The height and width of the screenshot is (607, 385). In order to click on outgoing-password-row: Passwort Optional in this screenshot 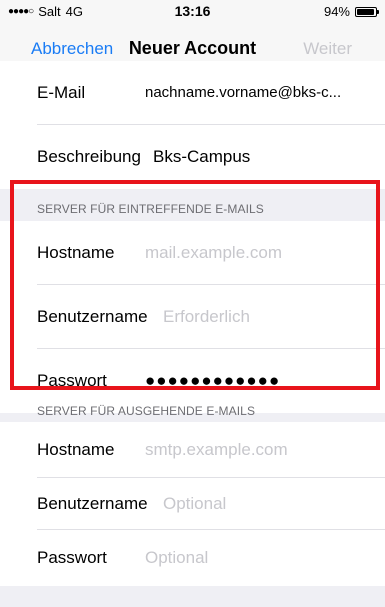, I will do `click(192, 558)`.